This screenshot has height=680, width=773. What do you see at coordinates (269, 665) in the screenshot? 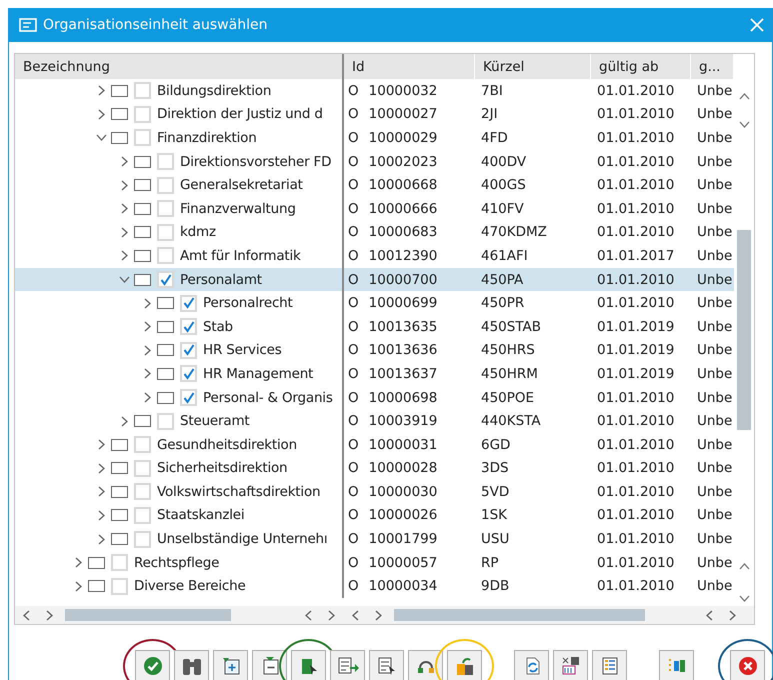
I see `collapse-button` at bounding box center [269, 665].